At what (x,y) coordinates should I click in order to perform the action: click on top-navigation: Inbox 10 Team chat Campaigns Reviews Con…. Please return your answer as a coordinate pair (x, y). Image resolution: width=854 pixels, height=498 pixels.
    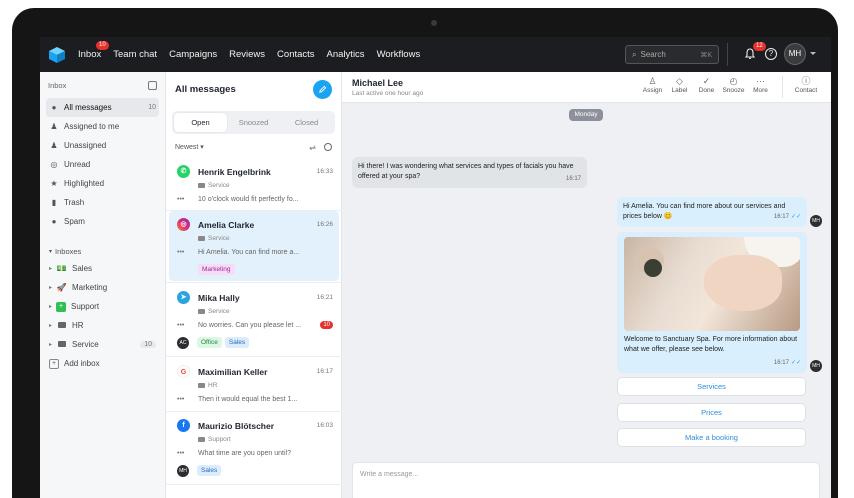
    Looking at the image, I should click on (435, 54).